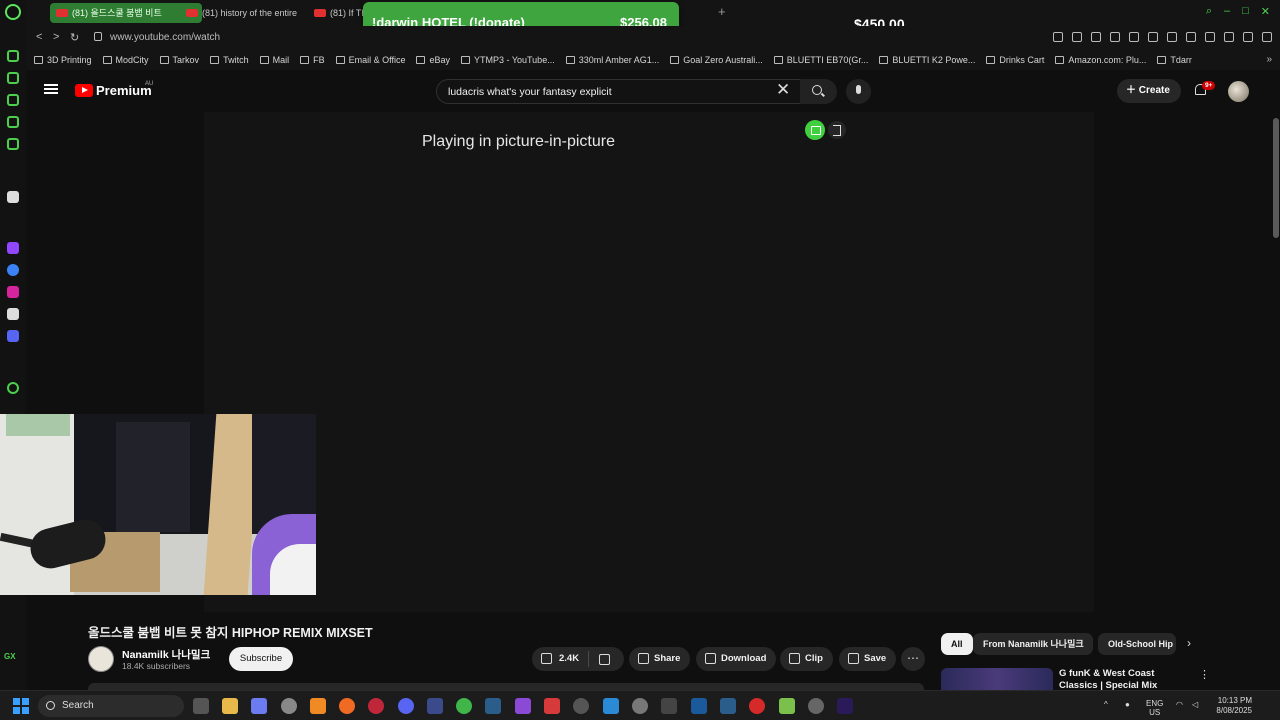 Image resolution: width=1280 pixels, height=720 pixels. I want to click on instagram-icon, so click(13, 292).